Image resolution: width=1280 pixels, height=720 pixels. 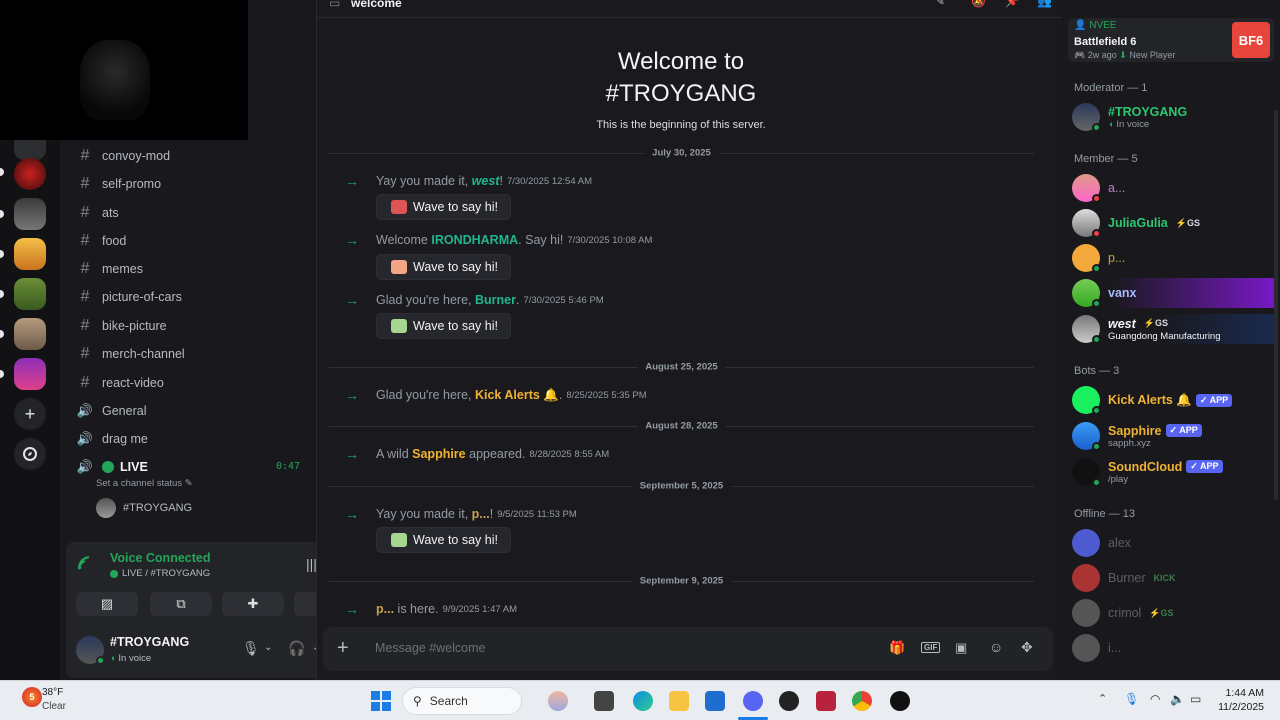 What do you see at coordinates (296, 648) in the screenshot?
I see `headphones-icon: 🎧` at bounding box center [296, 648].